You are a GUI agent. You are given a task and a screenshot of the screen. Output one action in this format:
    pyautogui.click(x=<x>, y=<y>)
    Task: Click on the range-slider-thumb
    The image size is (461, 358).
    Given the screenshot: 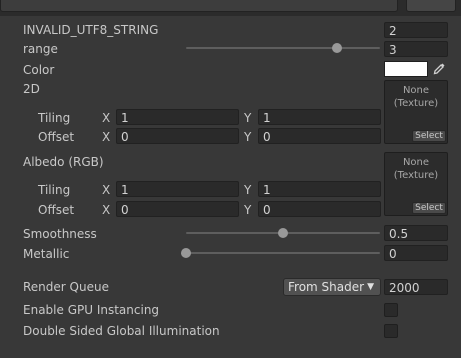 What is the action you would take?
    pyautogui.click(x=337, y=48)
    